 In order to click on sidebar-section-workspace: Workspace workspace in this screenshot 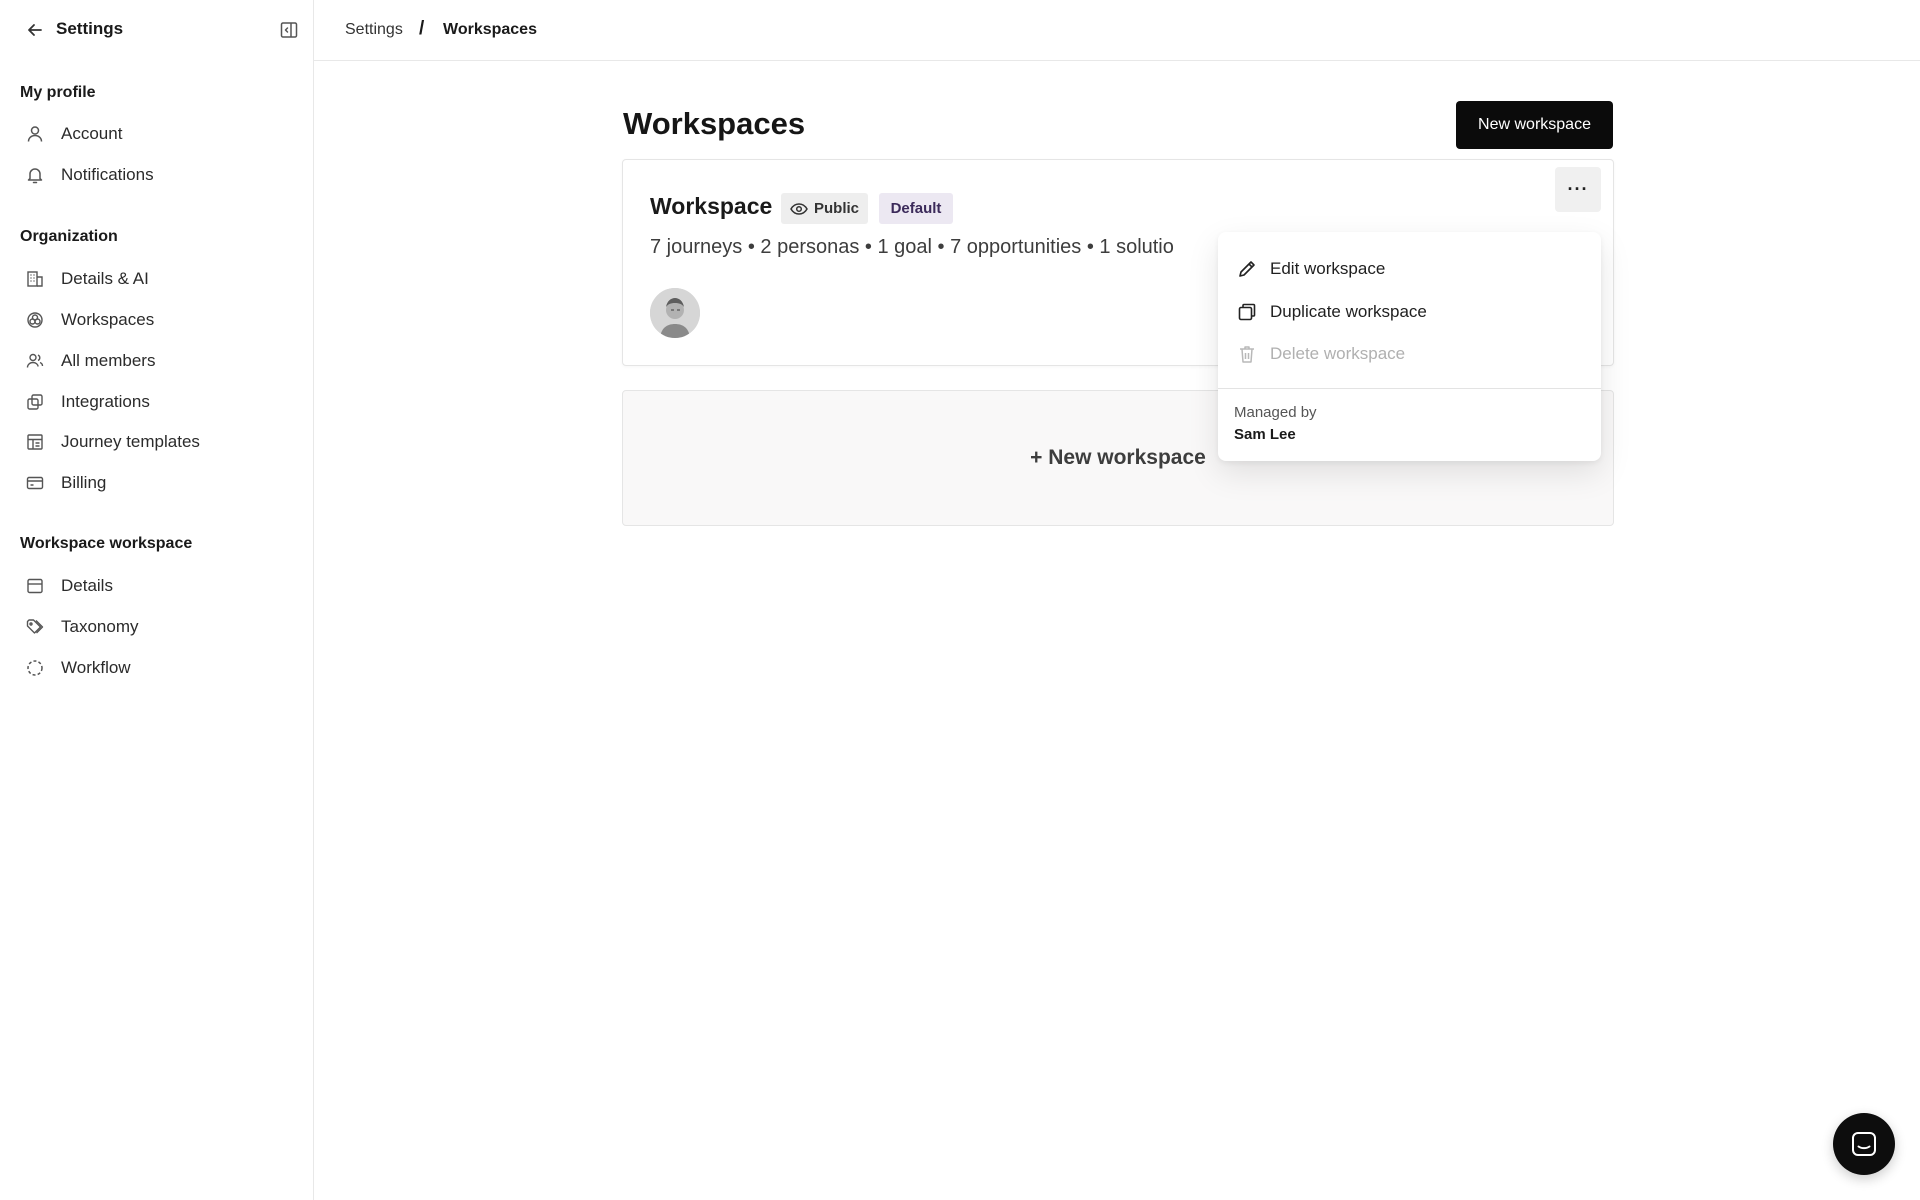, I will do `click(106, 543)`.